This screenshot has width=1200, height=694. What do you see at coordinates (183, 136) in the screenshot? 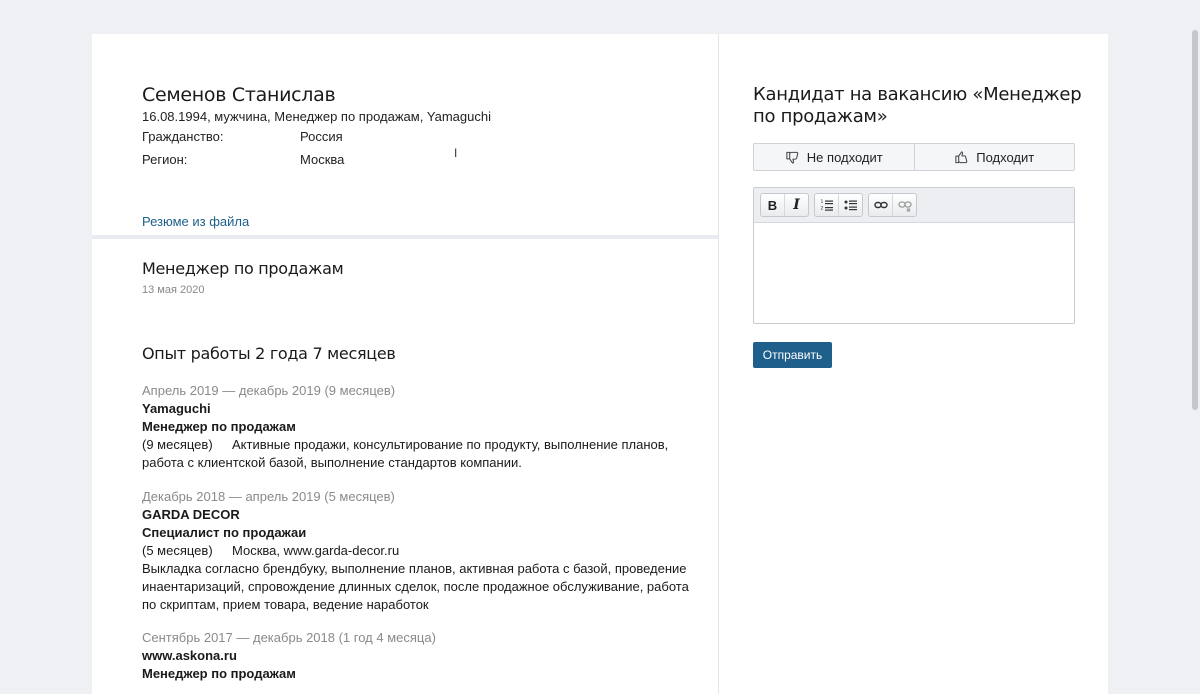
I see `citizenship-label: Гражданство:` at bounding box center [183, 136].